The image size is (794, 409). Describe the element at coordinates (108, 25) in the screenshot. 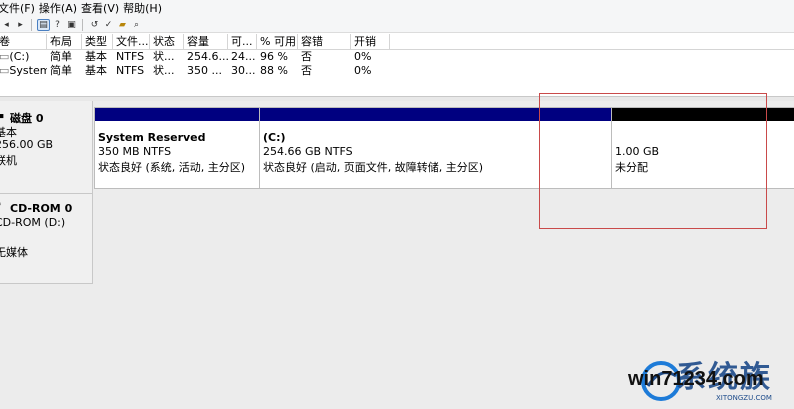

I see `check-icon: ✓` at that location.